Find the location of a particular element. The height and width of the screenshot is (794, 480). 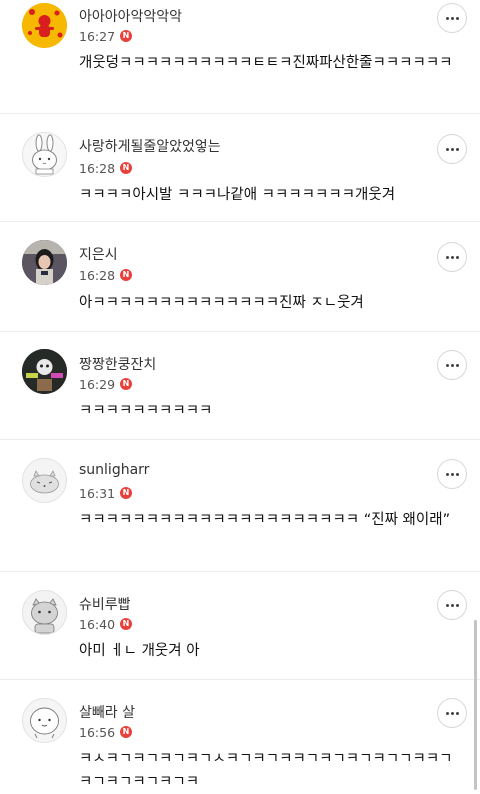

comment-text: 아ㅋㅋㅋㅋㅋㅋㅋㅋㅋㅋㅋㅋㅋㅋ진짜 ㅈㄴ웃겨 is located at coordinates (221, 303).